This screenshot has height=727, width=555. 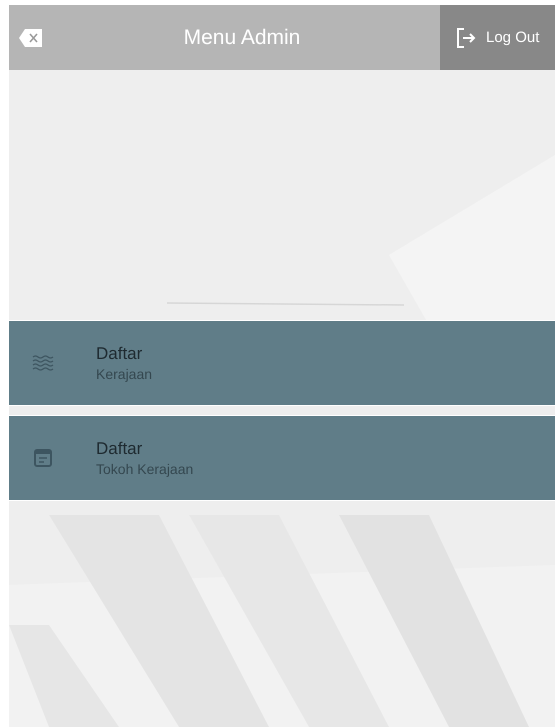 What do you see at coordinates (242, 38) in the screenshot?
I see `page-title: Menu Admin` at bounding box center [242, 38].